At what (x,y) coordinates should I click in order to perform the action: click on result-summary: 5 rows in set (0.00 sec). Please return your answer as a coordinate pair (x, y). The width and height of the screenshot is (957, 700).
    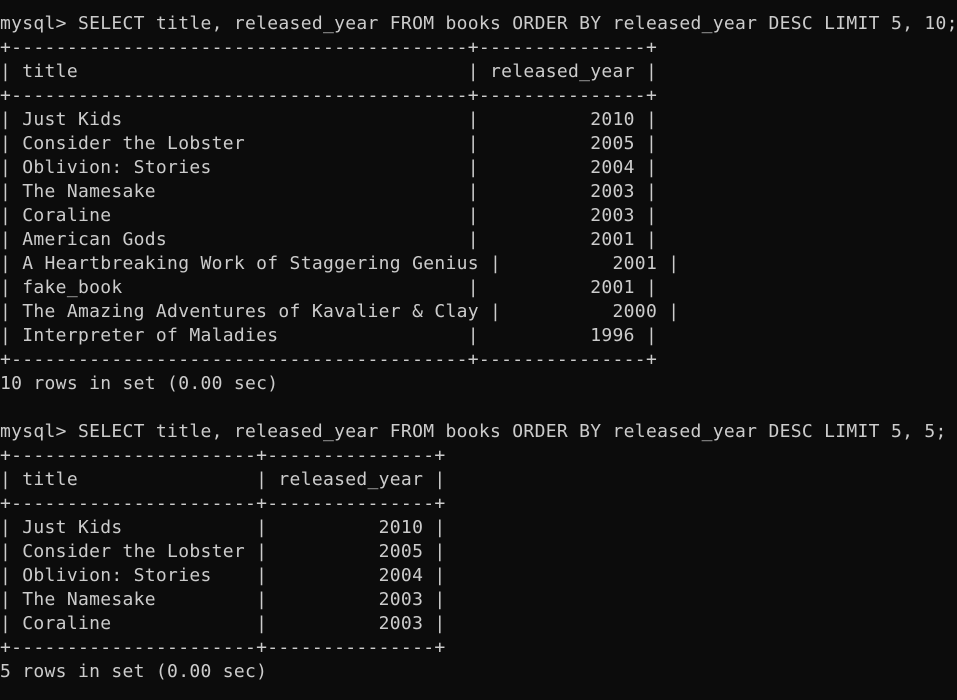
    Looking at the image, I should click on (134, 671).